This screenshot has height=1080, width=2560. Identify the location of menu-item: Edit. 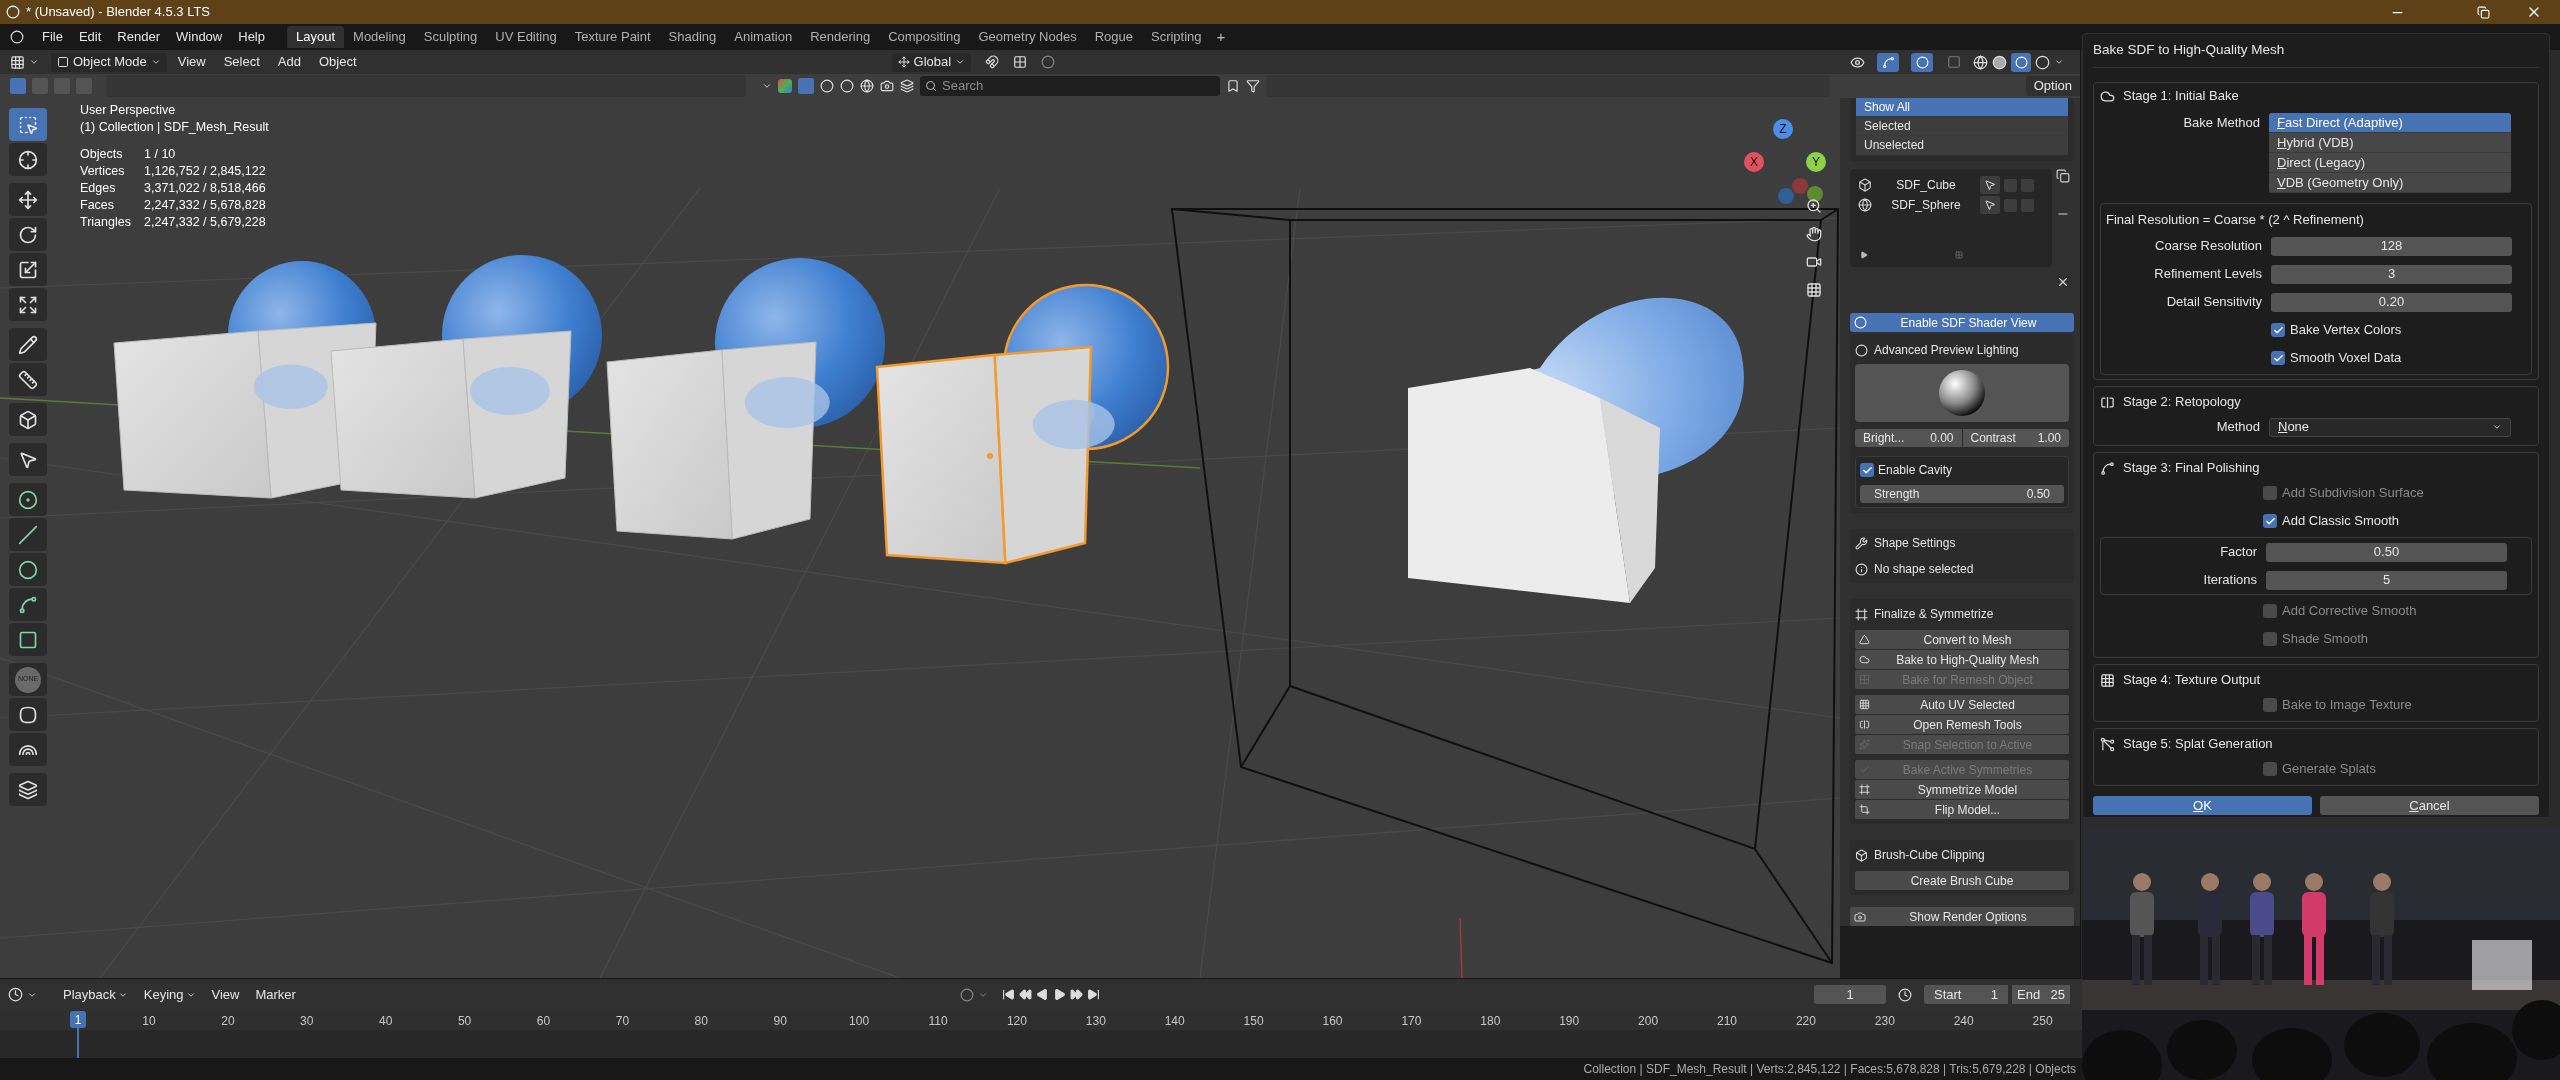
(90, 37).